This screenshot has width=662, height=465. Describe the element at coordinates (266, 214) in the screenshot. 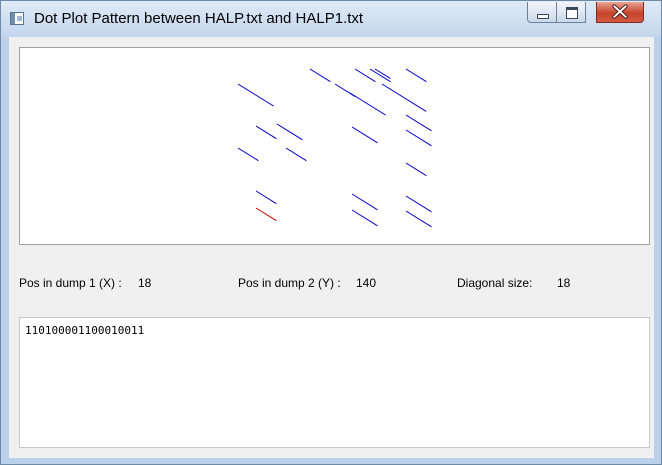

I see `selected-diagonal-segment` at that location.